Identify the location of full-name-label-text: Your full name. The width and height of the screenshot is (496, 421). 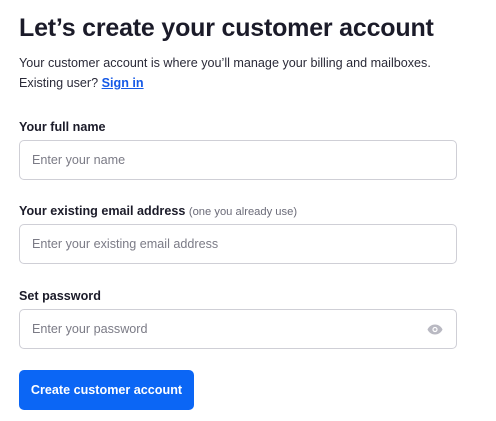
(62, 127).